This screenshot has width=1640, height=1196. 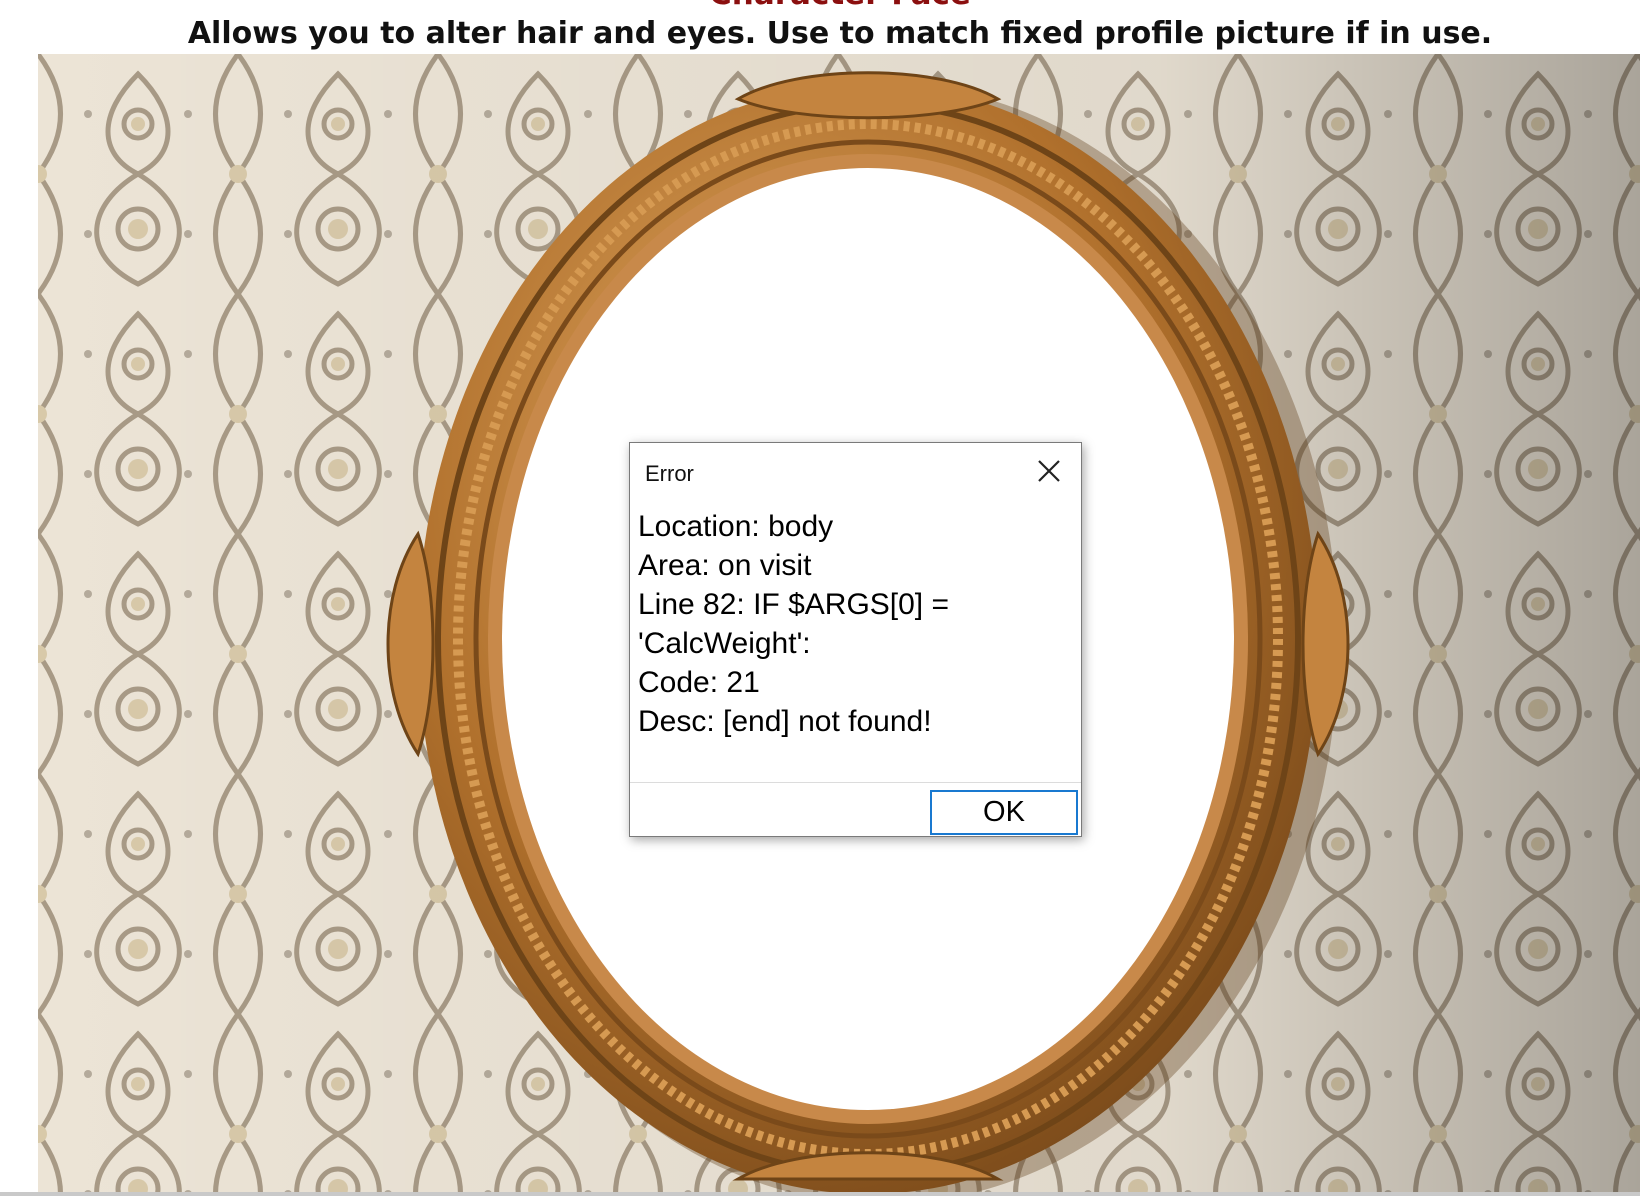 What do you see at coordinates (1004, 812) in the screenshot?
I see `ok-button: OK` at bounding box center [1004, 812].